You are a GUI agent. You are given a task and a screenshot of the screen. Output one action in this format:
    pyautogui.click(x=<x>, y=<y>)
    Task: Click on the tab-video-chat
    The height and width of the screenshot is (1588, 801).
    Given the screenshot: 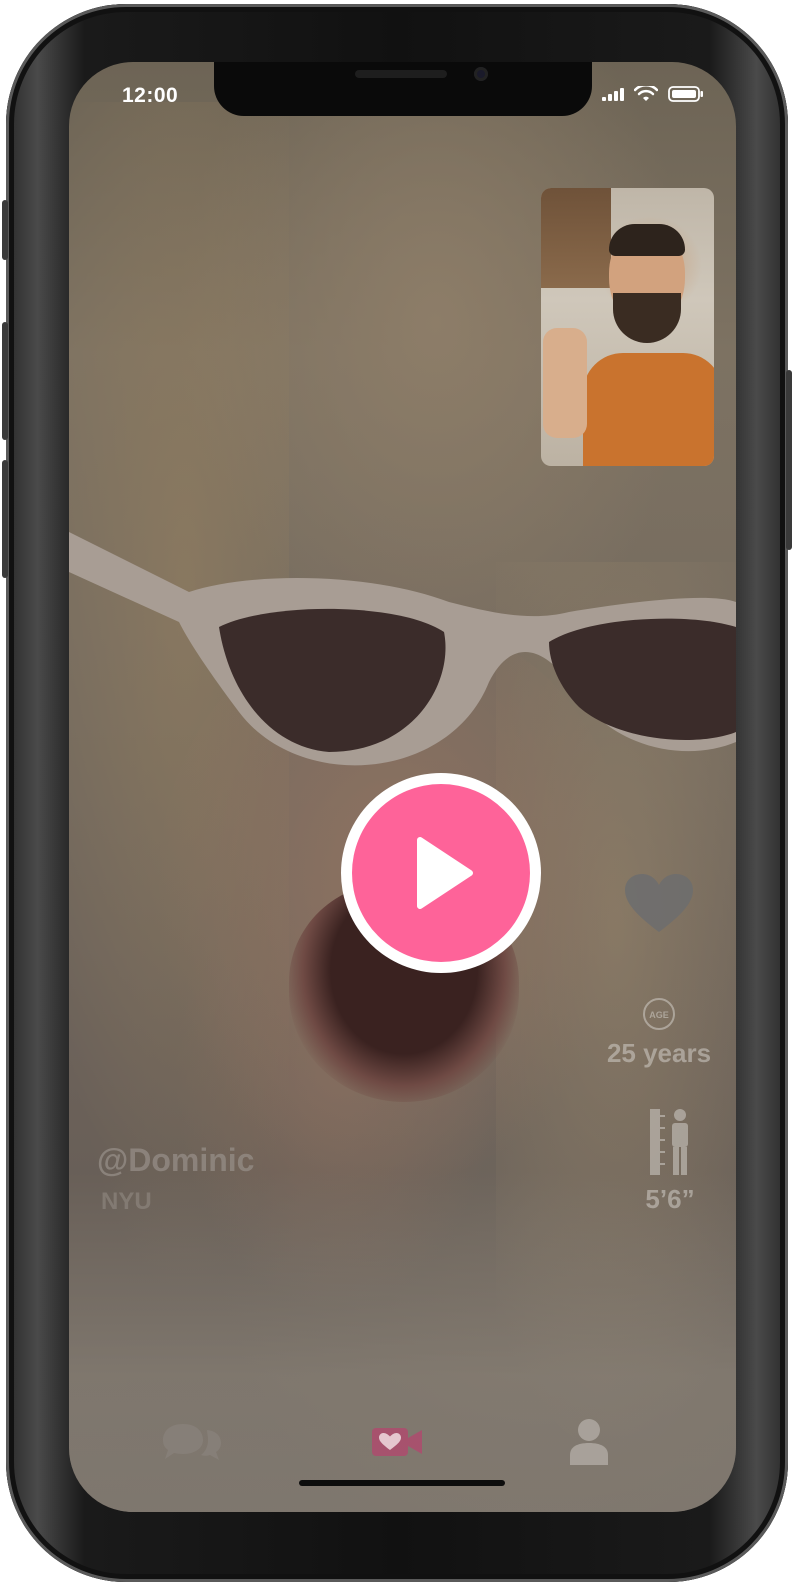 What is the action you would take?
    pyautogui.click(x=397, y=1442)
    